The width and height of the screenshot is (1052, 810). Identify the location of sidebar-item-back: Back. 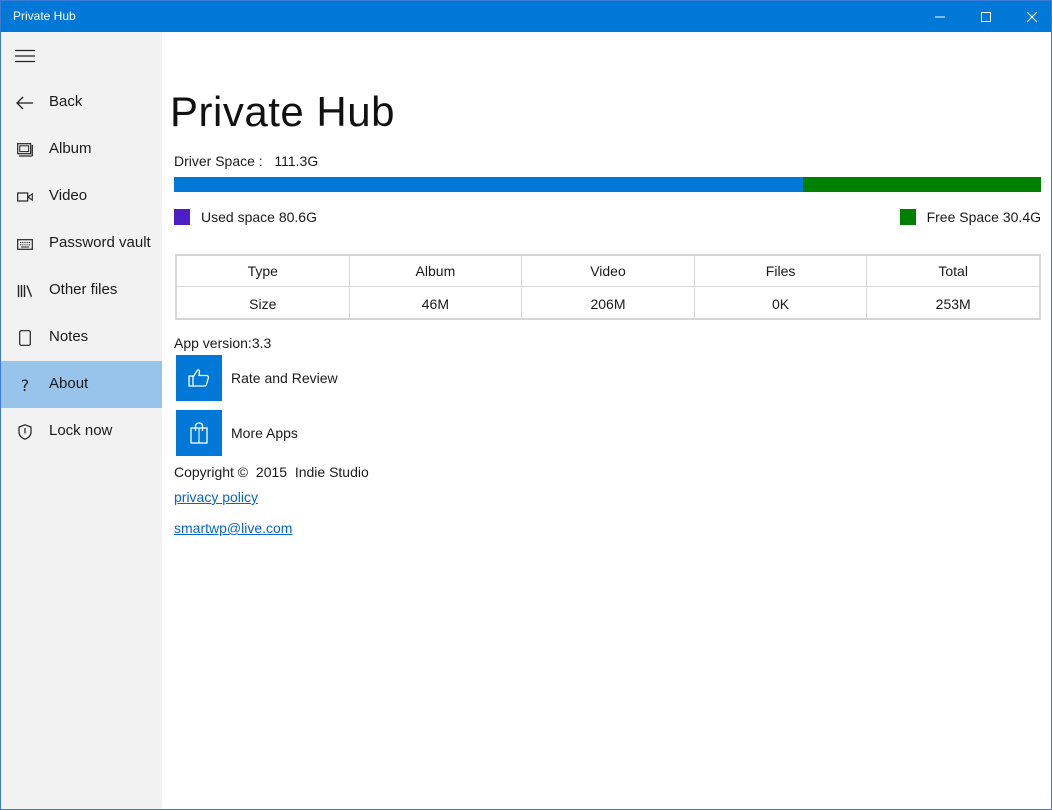
(81, 102).